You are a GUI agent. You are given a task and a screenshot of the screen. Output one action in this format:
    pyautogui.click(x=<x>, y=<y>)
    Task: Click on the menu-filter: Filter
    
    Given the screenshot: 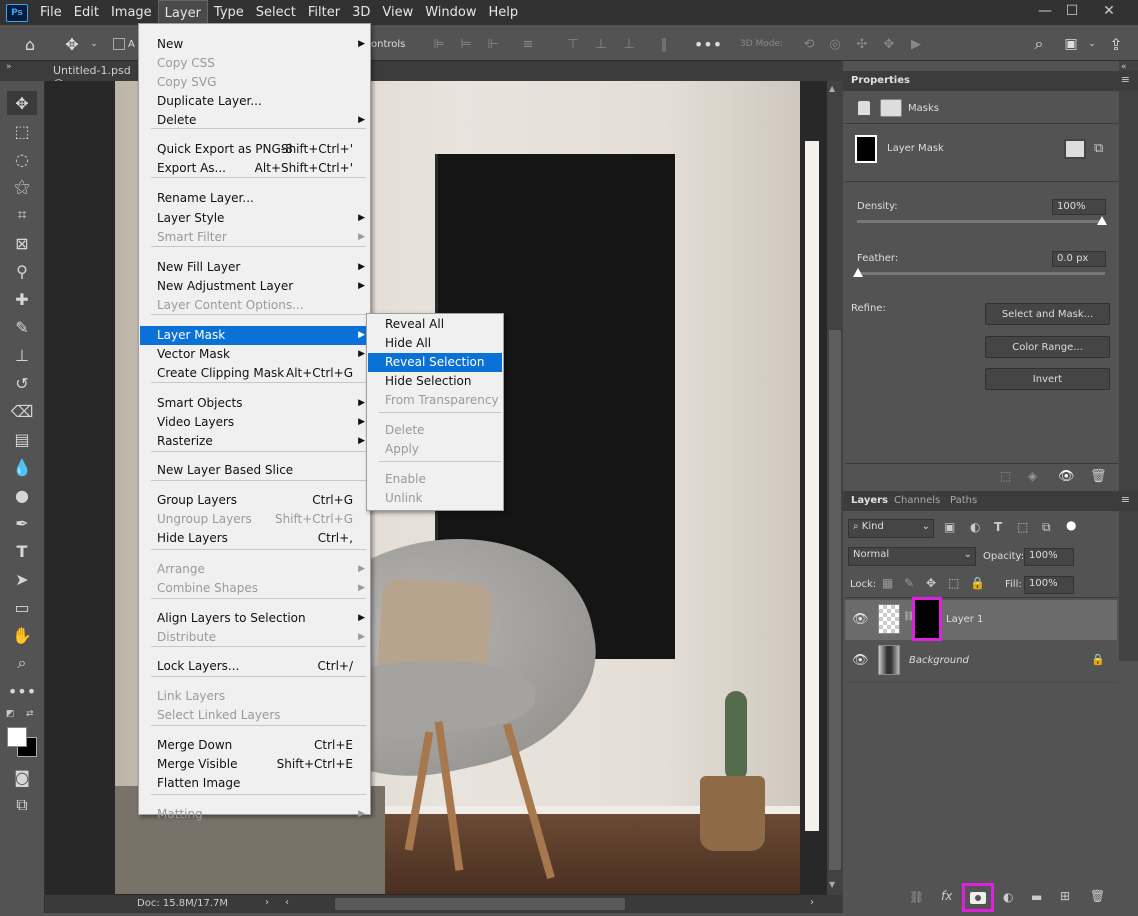 What is the action you would take?
    pyautogui.click(x=324, y=12)
    